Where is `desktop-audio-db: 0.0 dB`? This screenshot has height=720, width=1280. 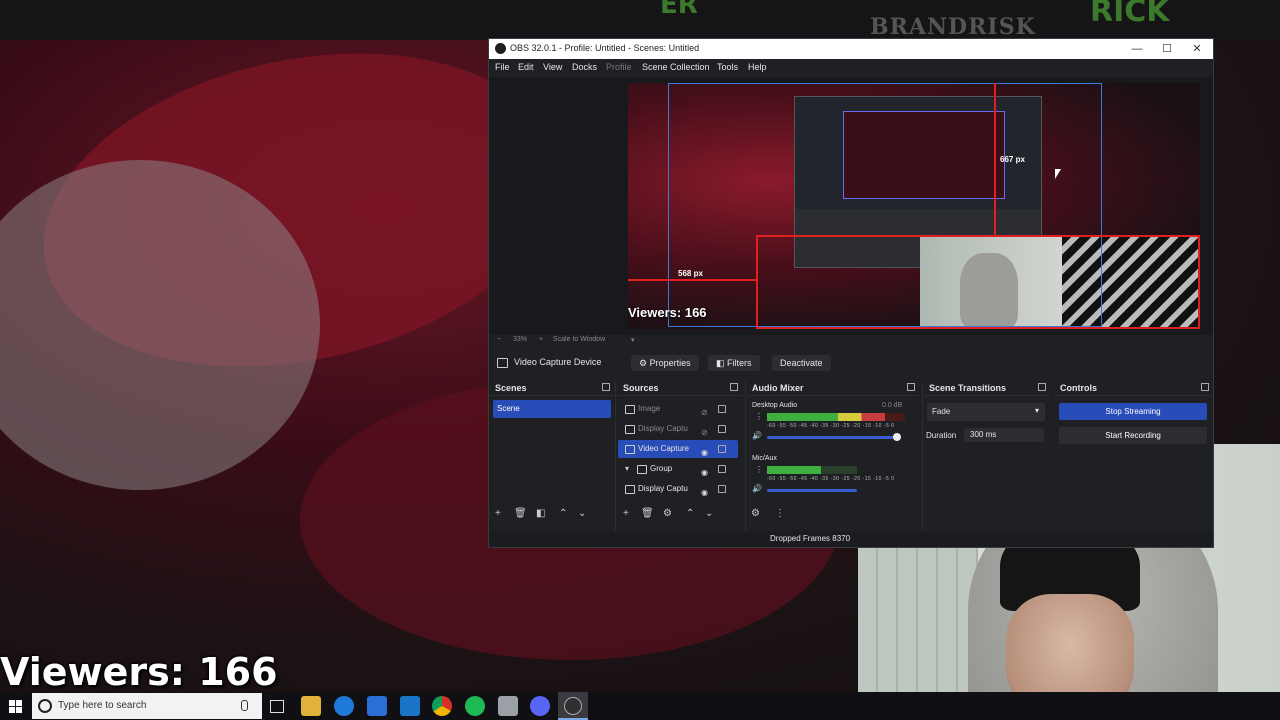
desktop-audio-db: 0.0 dB is located at coordinates (892, 405).